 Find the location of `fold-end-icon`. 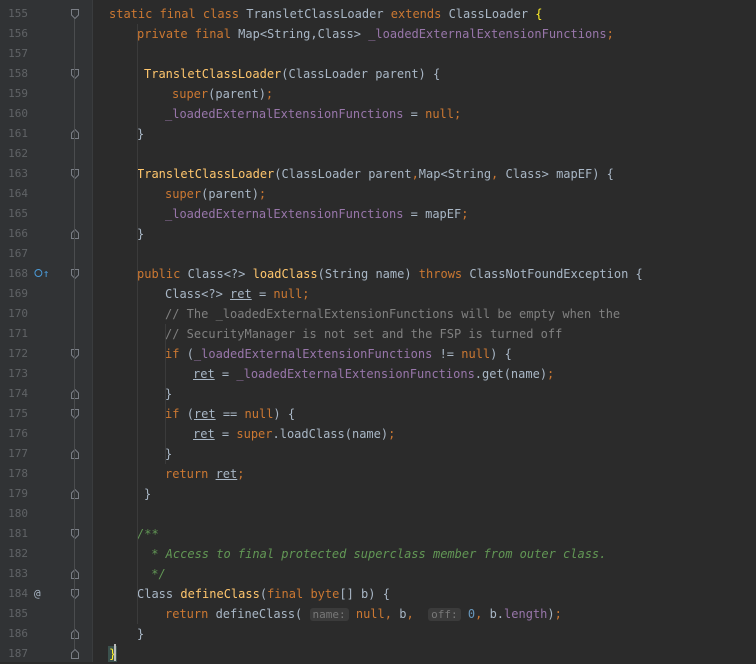

fold-end-icon is located at coordinates (75, 654).